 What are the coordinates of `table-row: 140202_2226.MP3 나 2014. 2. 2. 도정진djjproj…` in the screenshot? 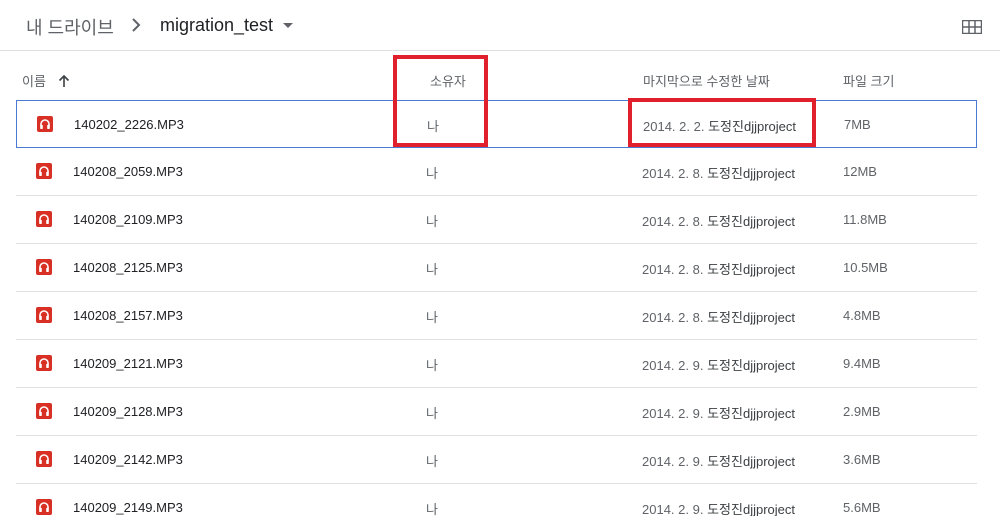 It's located at (496, 124).